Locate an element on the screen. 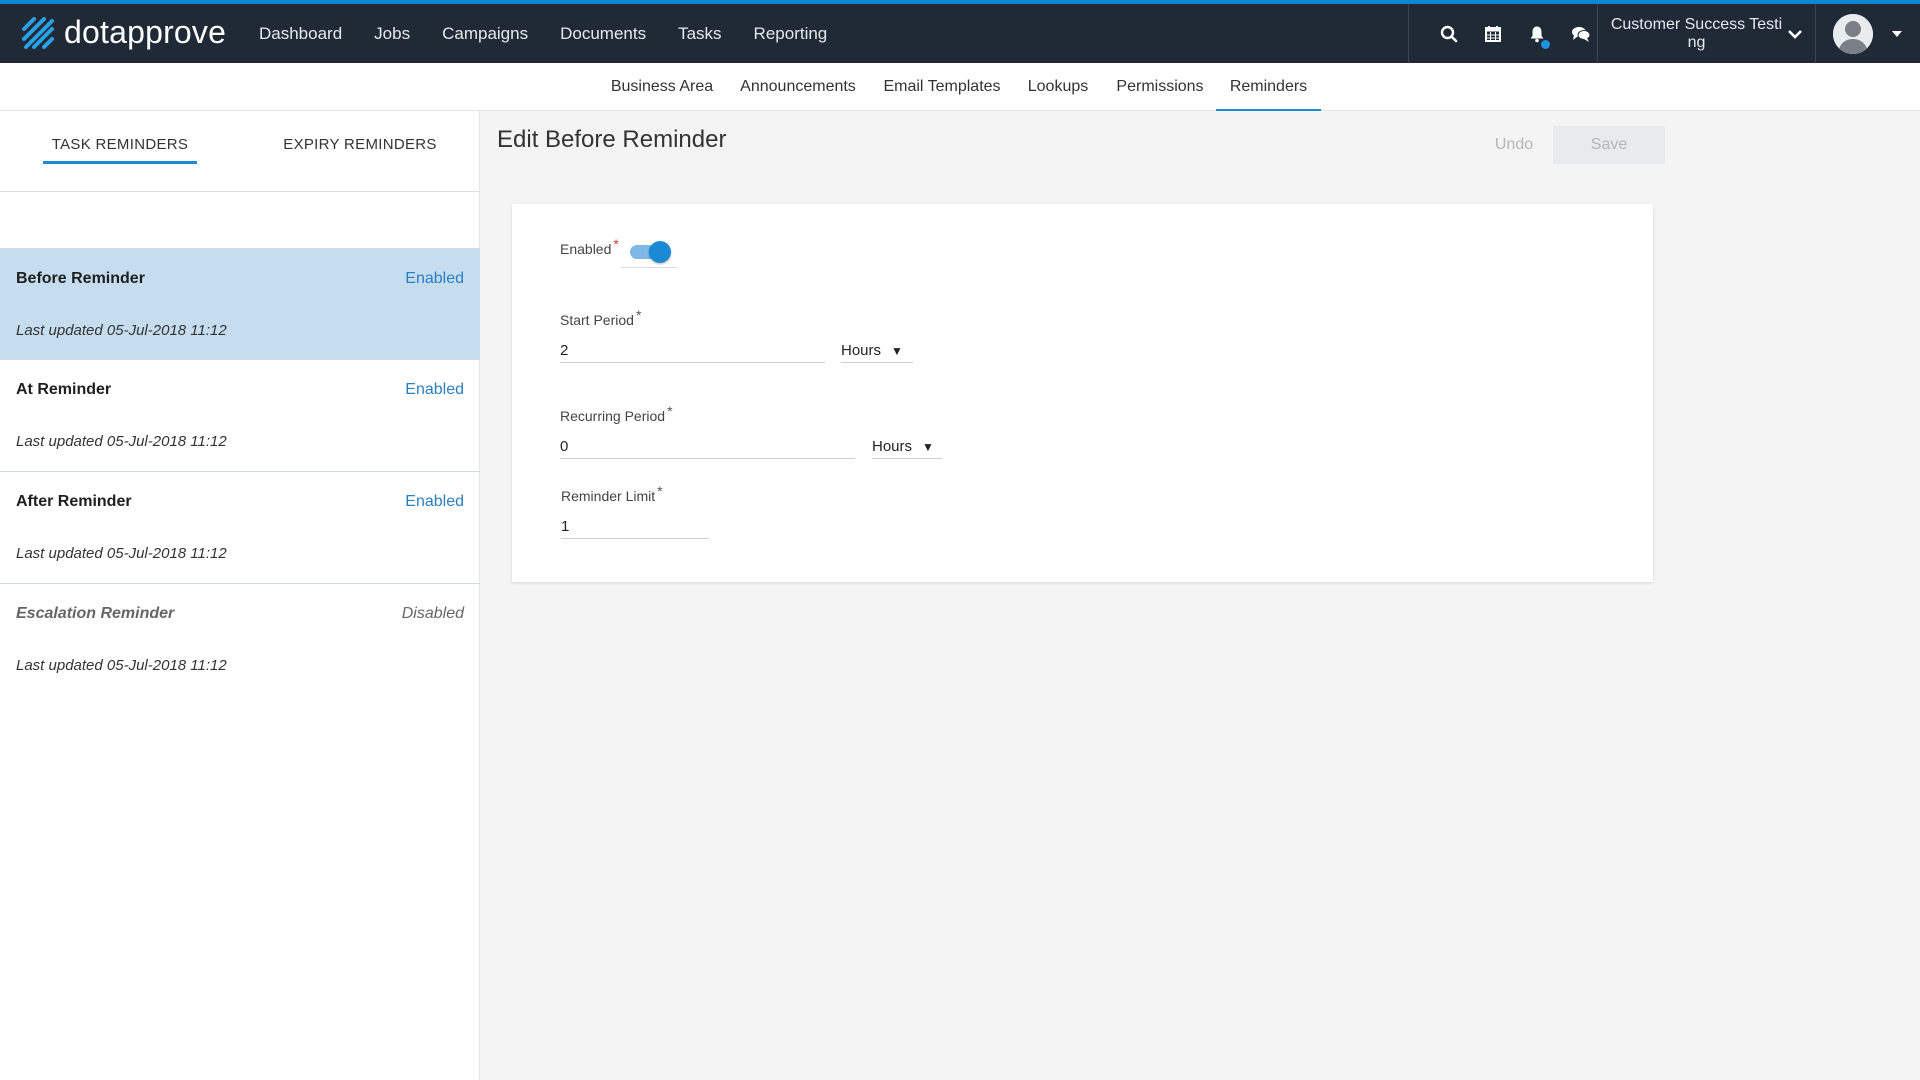 The image size is (1920, 1080). recurring-period-label: Recurring Period * is located at coordinates (616, 413).